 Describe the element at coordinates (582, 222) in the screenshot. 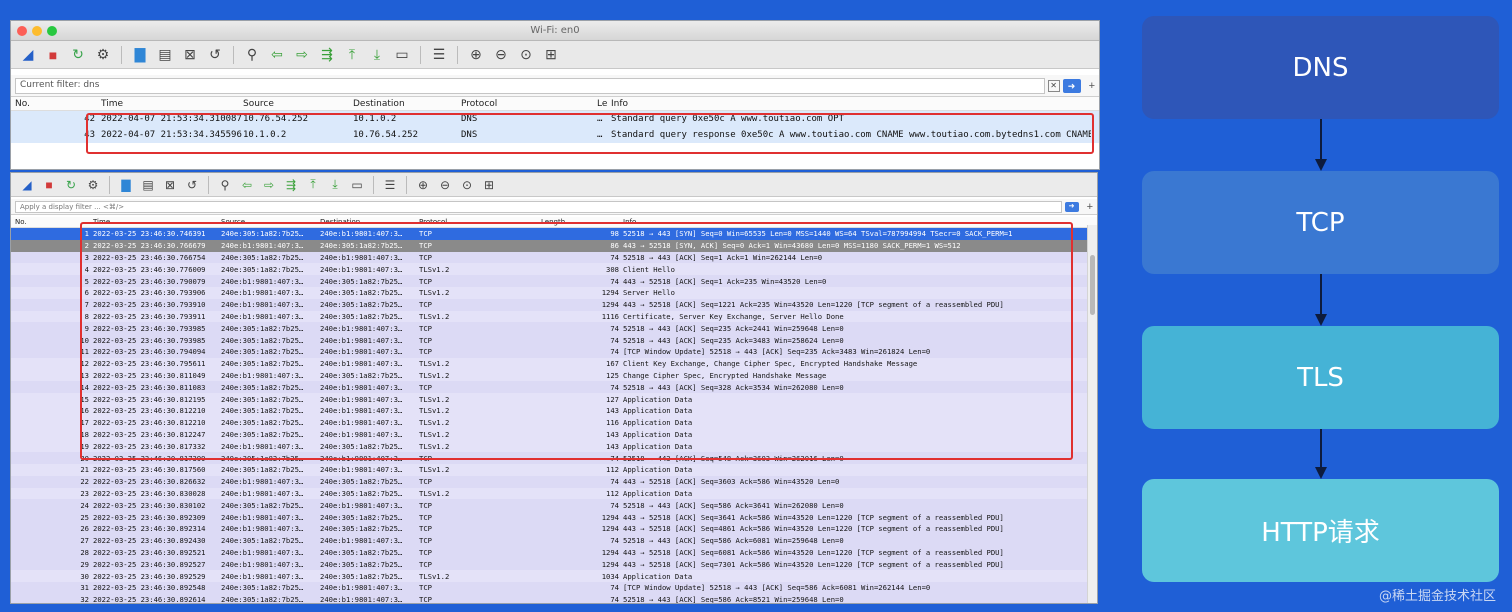

I see `column-header: Length` at that location.